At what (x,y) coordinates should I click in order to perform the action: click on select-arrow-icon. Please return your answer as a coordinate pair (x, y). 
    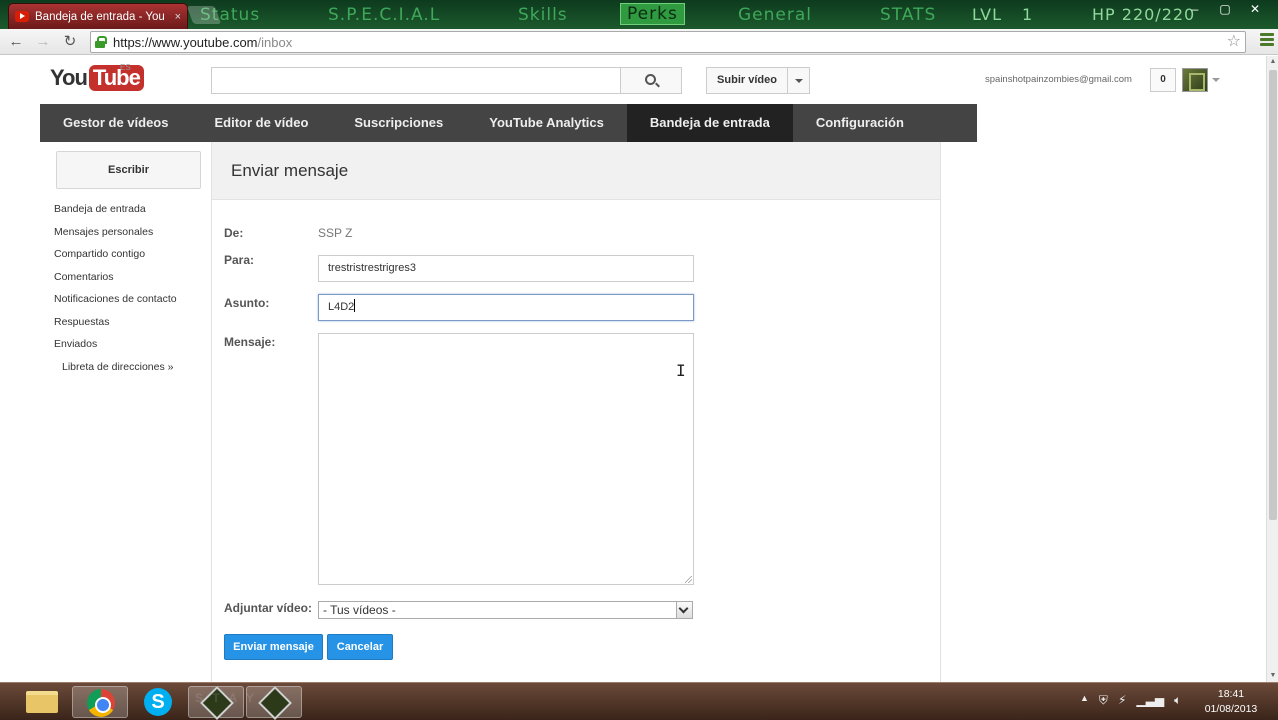
    Looking at the image, I should click on (684, 610).